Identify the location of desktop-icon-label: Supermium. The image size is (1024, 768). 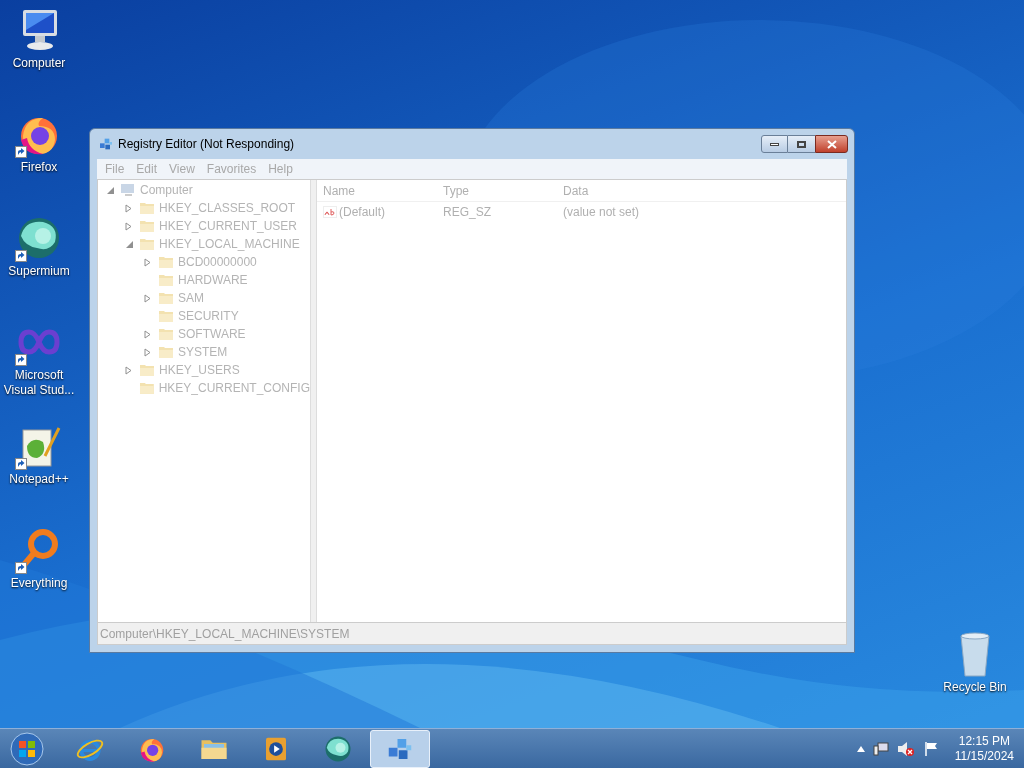
(39, 271).